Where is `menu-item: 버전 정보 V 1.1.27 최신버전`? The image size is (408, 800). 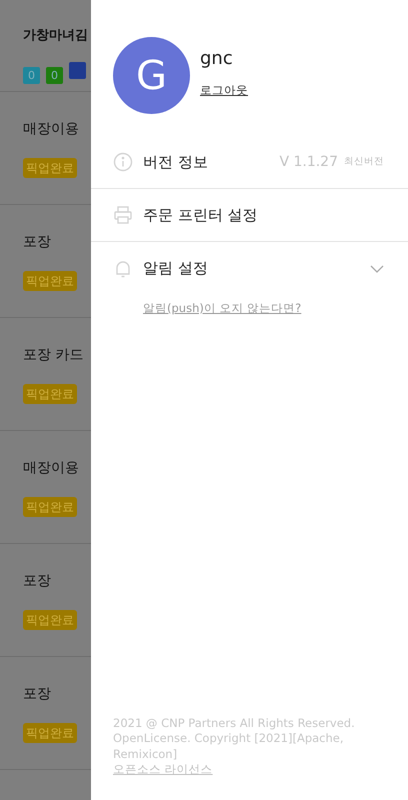
menu-item: 버전 정보 V 1.1.27 최신버전 is located at coordinates (249, 162).